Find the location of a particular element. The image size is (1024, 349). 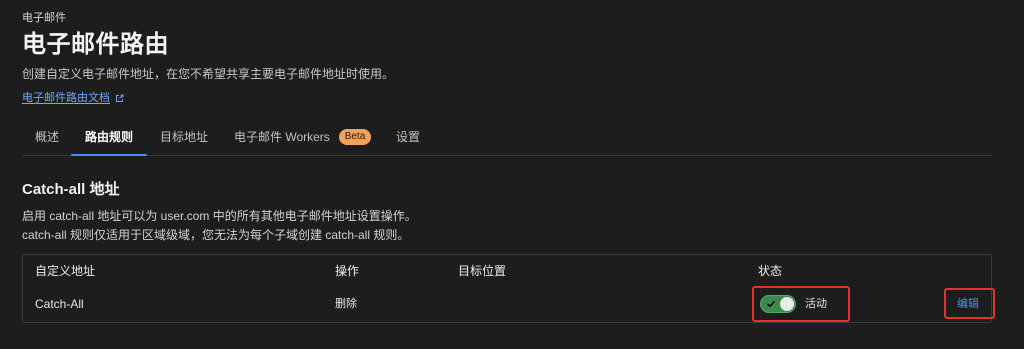

highlight-box-status is located at coordinates (801, 304).